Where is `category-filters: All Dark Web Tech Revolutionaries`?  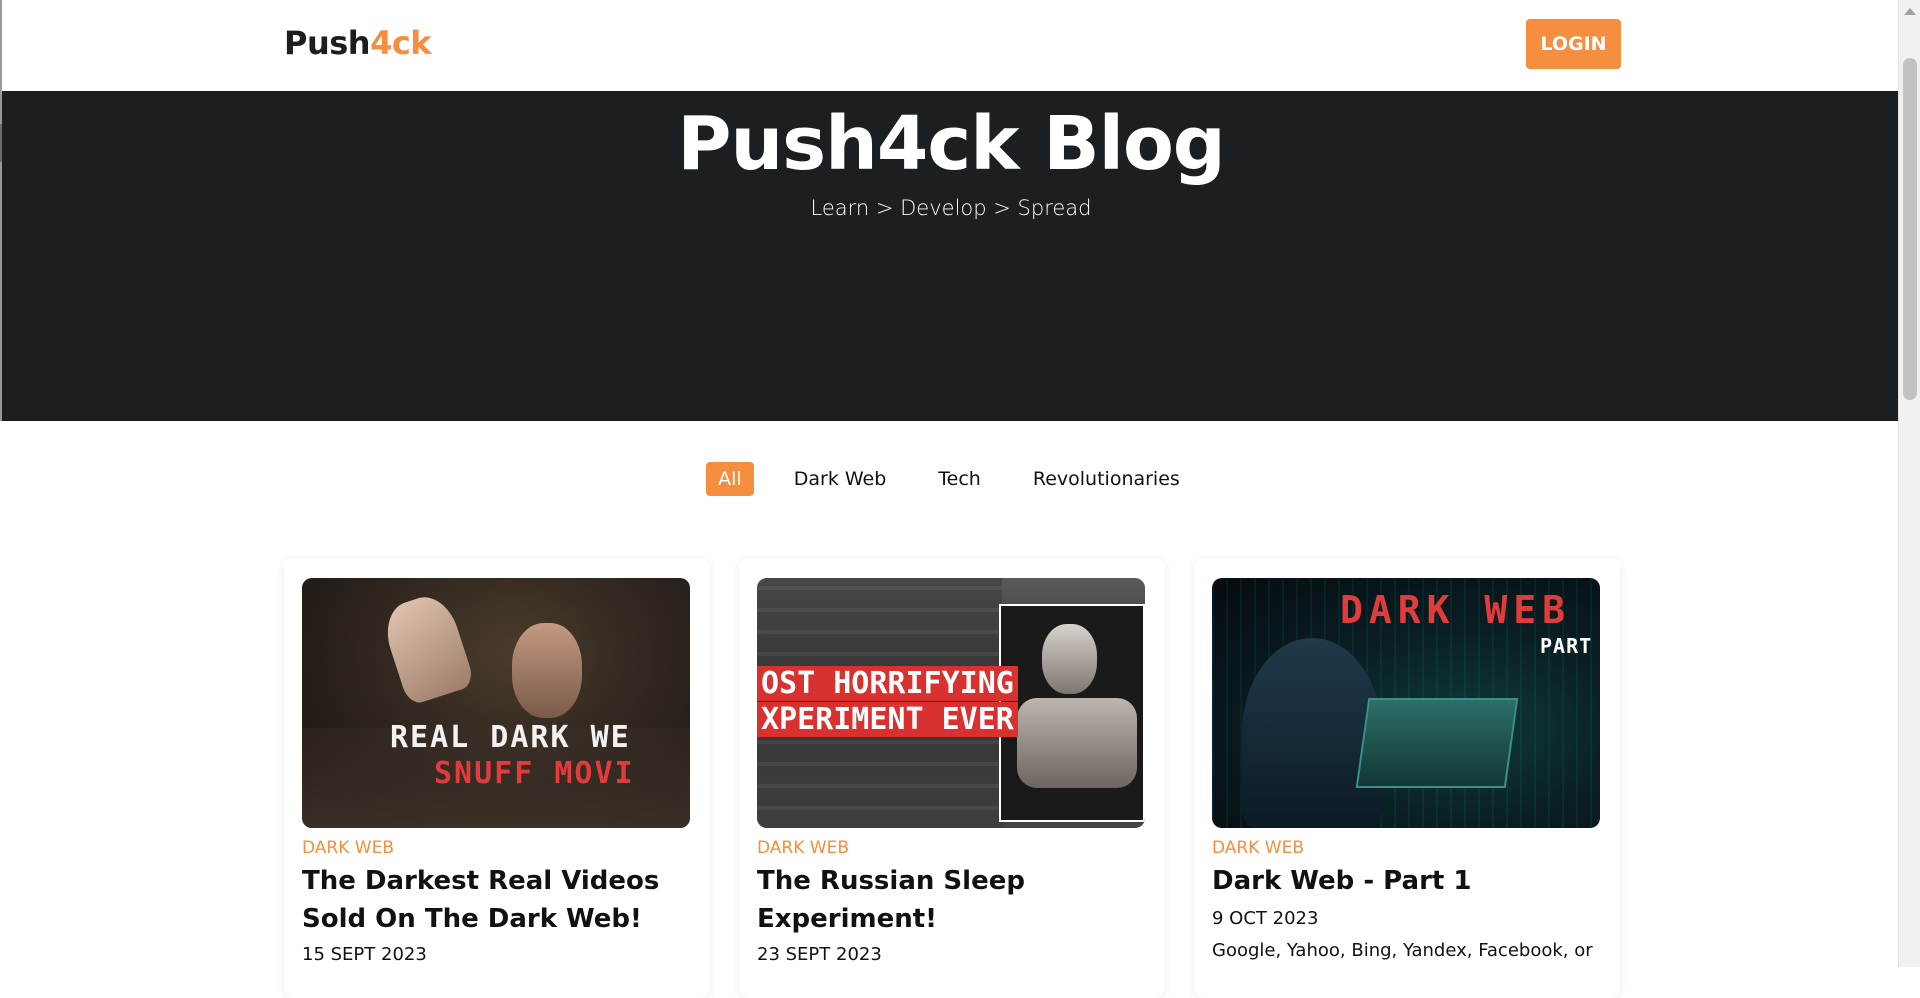
category-filters: All Dark Web Tech Revolutionaries is located at coordinates (949, 479).